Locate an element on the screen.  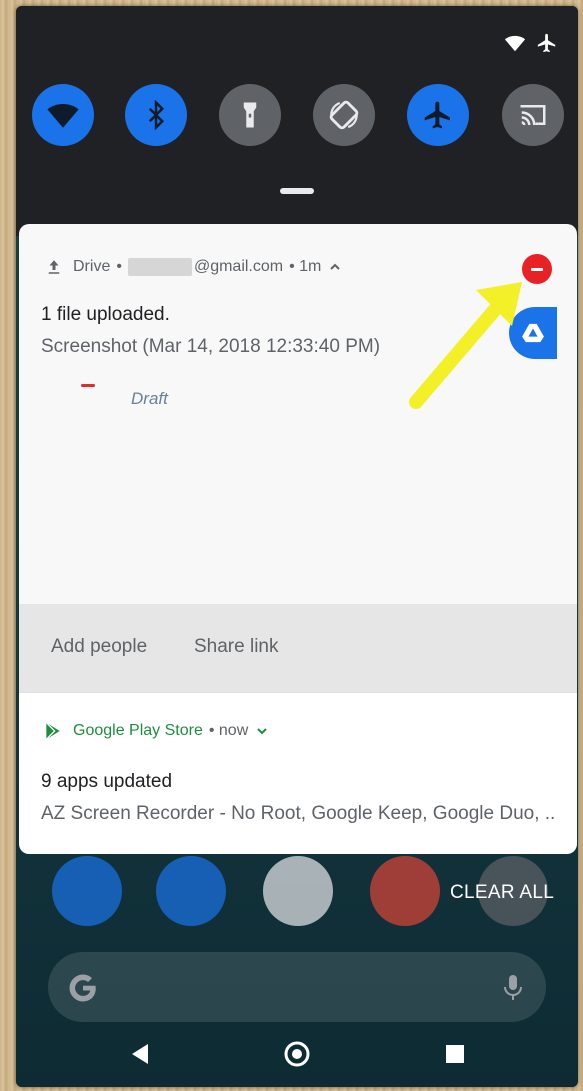
notification-time: • 1m is located at coordinates (305, 266).